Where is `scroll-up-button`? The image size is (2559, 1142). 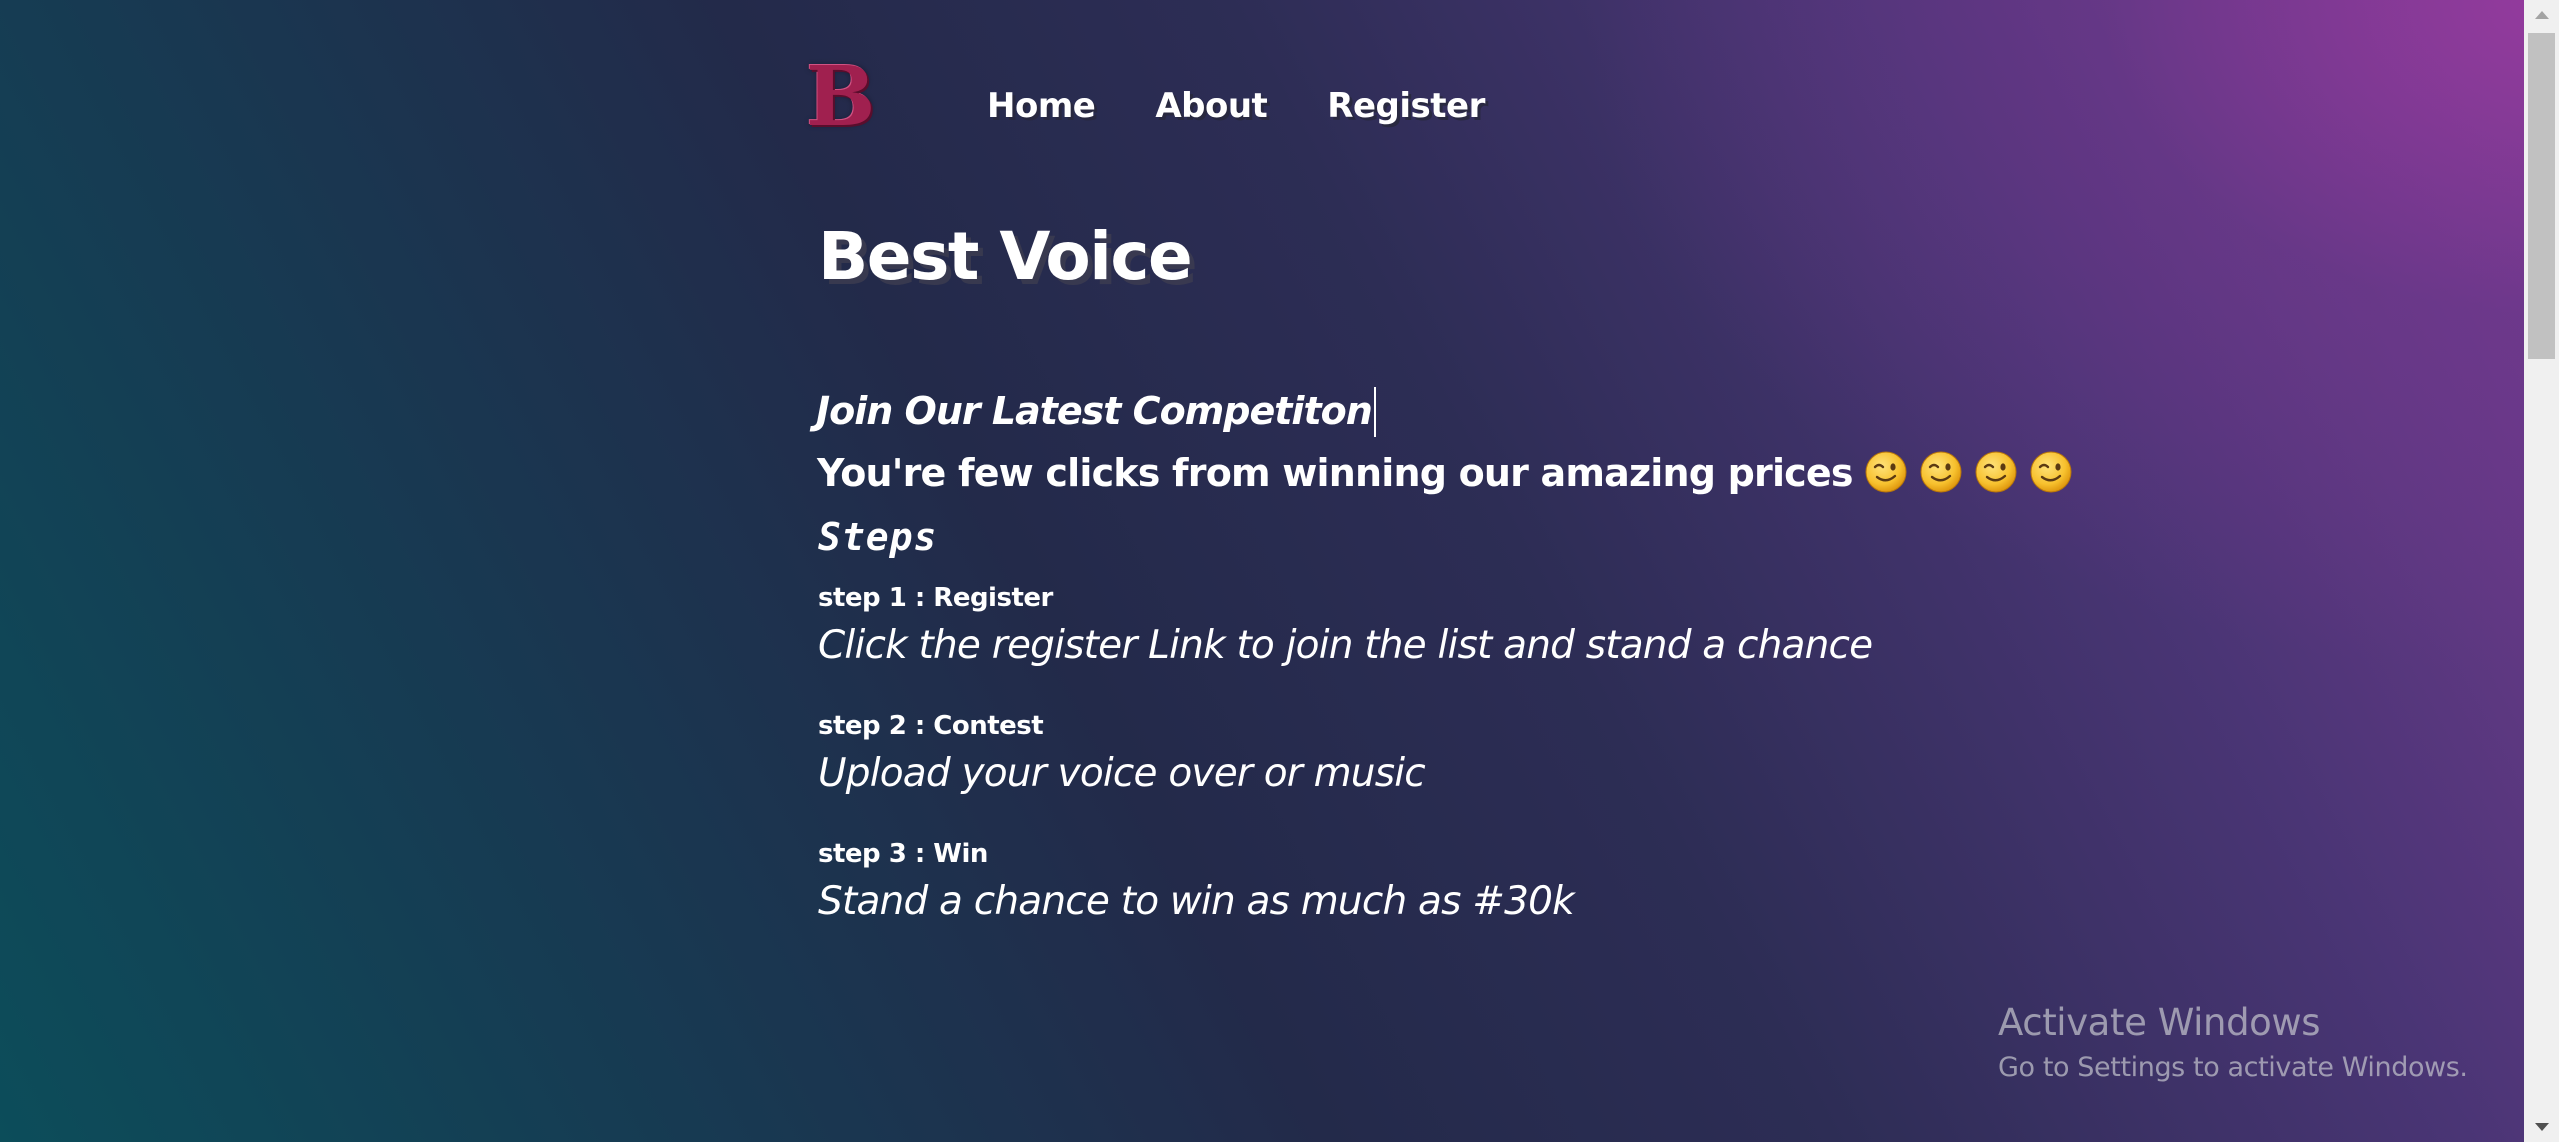
scroll-up-button is located at coordinates (2541, 15).